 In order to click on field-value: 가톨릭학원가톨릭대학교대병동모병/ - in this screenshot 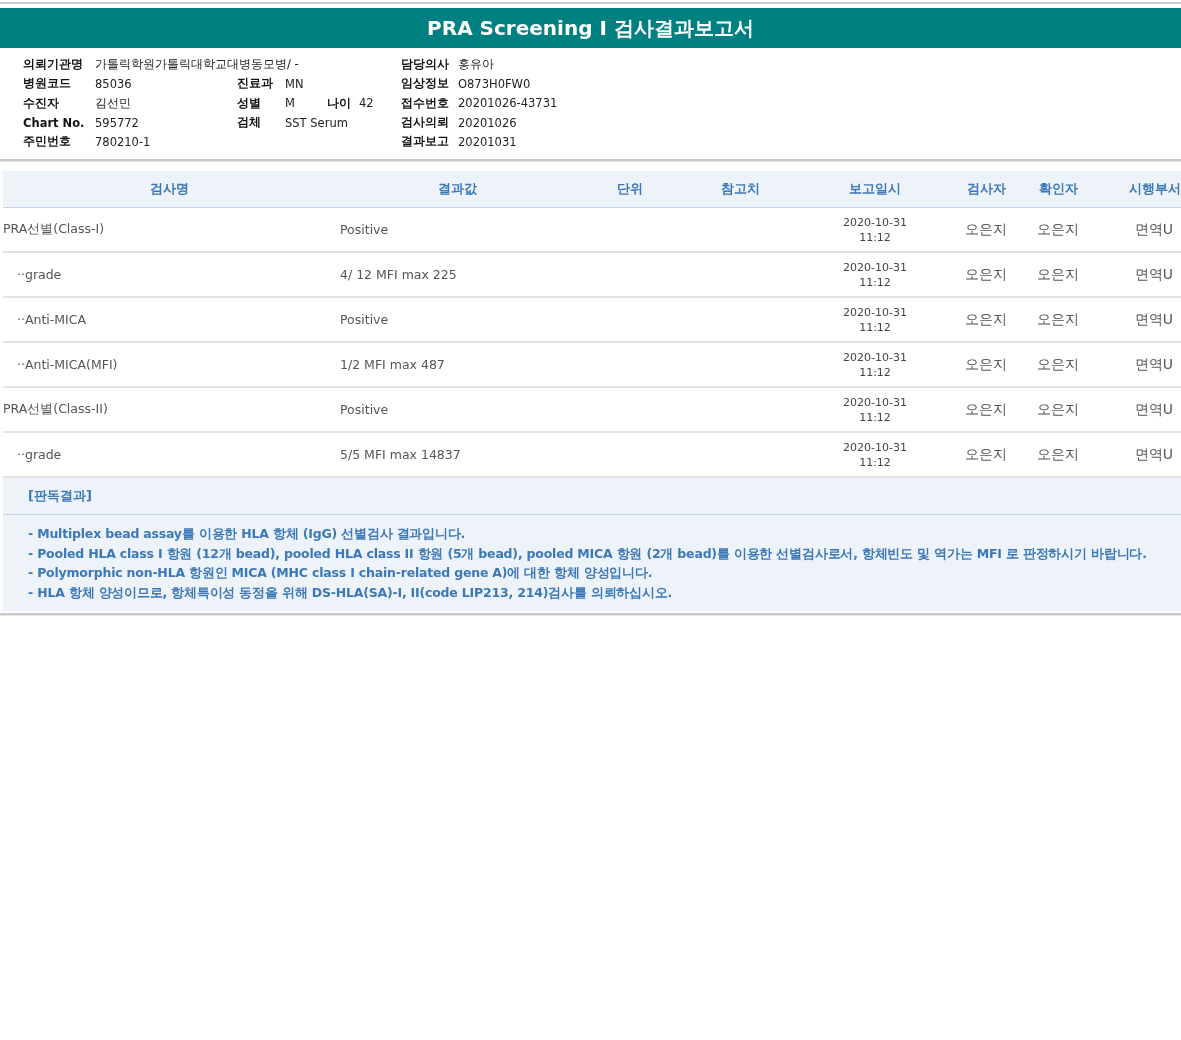, I will do `click(197, 65)`.